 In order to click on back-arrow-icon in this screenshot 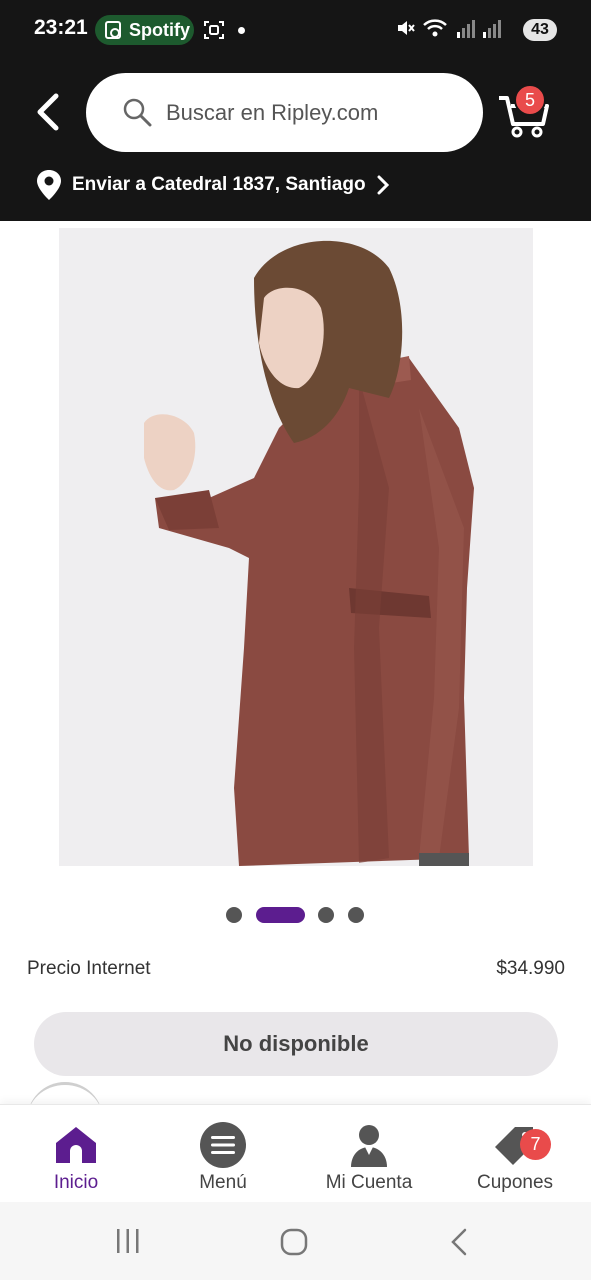, I will do `click(48, 112)`.